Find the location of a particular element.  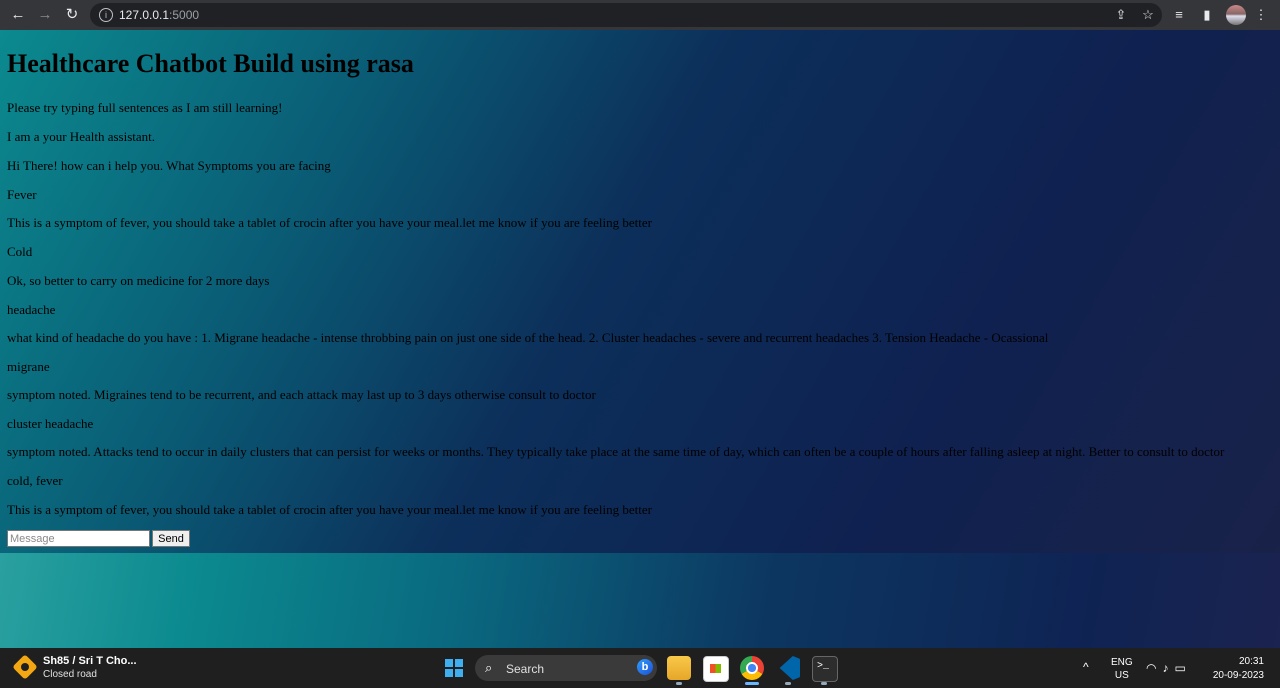

chat-message: cluster headache is located at coordinates (50, 423).